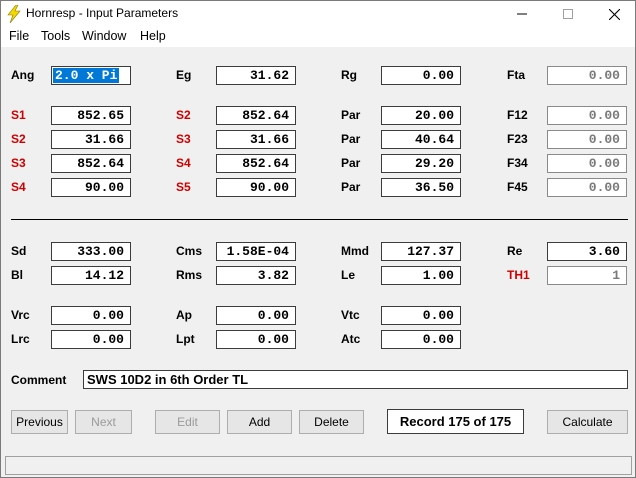 The height and width of the screenshot is (478, 636). I want to click on s1-field: 852.65, so click(91, 115).